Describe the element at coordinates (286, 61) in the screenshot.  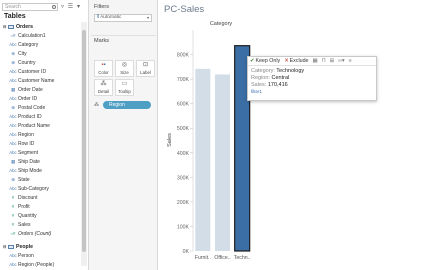
I see `close-icon: ✕` at that location.